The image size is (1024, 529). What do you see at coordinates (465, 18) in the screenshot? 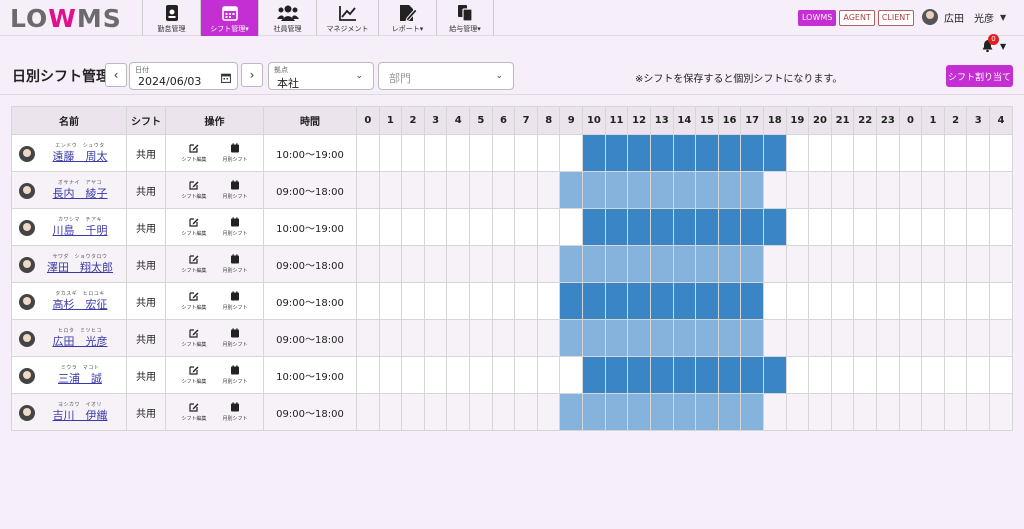
I see `nav-payroll: 給与管理▾` at bounding box center [465, 18].